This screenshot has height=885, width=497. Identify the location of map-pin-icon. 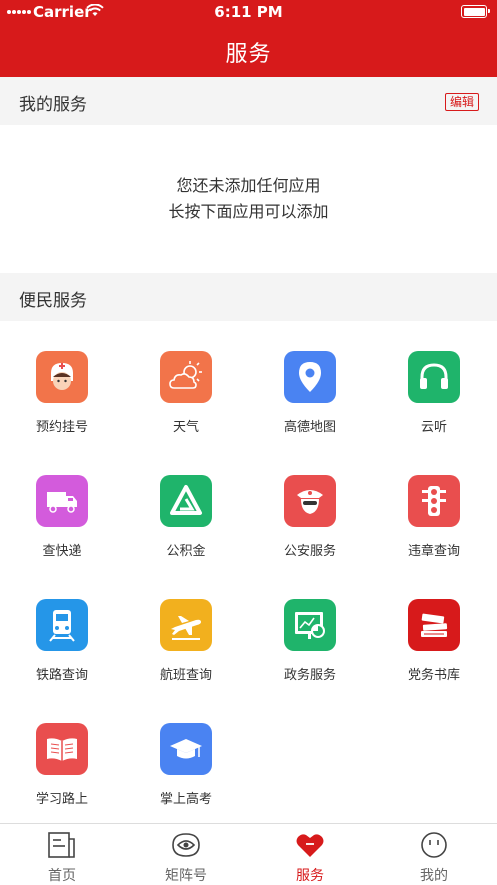
(310, 377).